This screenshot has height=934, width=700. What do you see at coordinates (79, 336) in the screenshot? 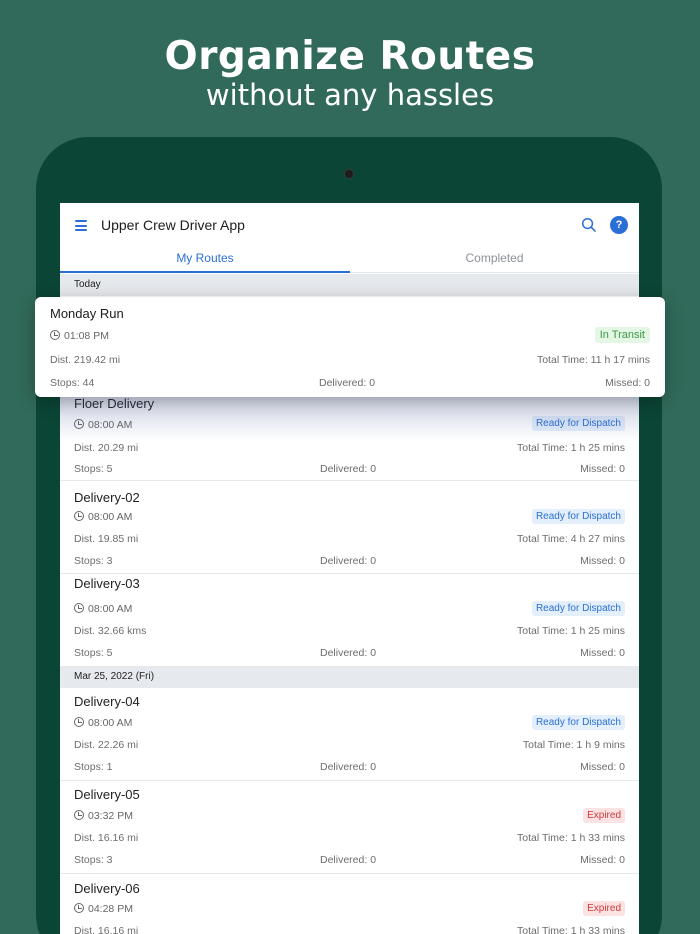
I see `route-time: 01:08 PM` at bounding box center [79, 336].